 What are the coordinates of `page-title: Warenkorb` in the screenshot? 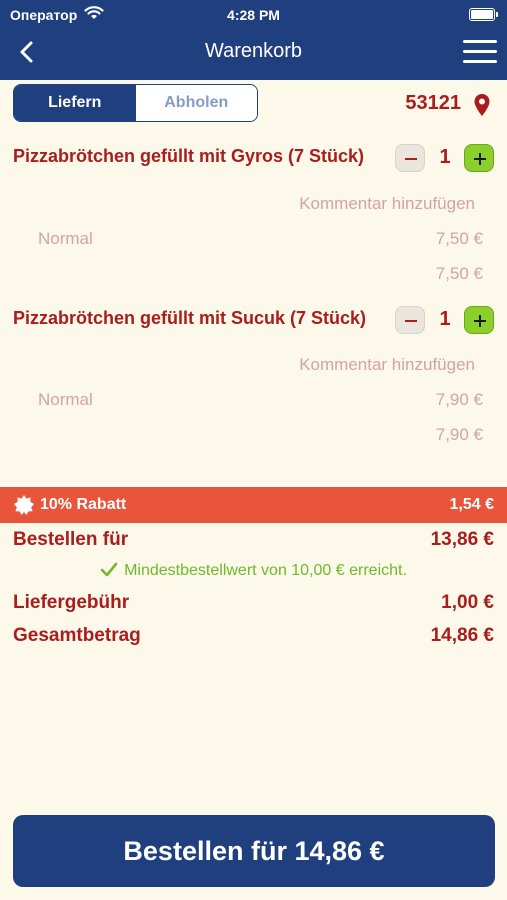 It's located at (253, 51).